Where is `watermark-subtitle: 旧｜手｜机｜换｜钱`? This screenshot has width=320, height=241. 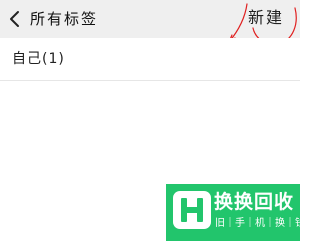 watermark-subtitle: 旧｜手｜机｜换｜钱 is located at coordinates (260, 223).